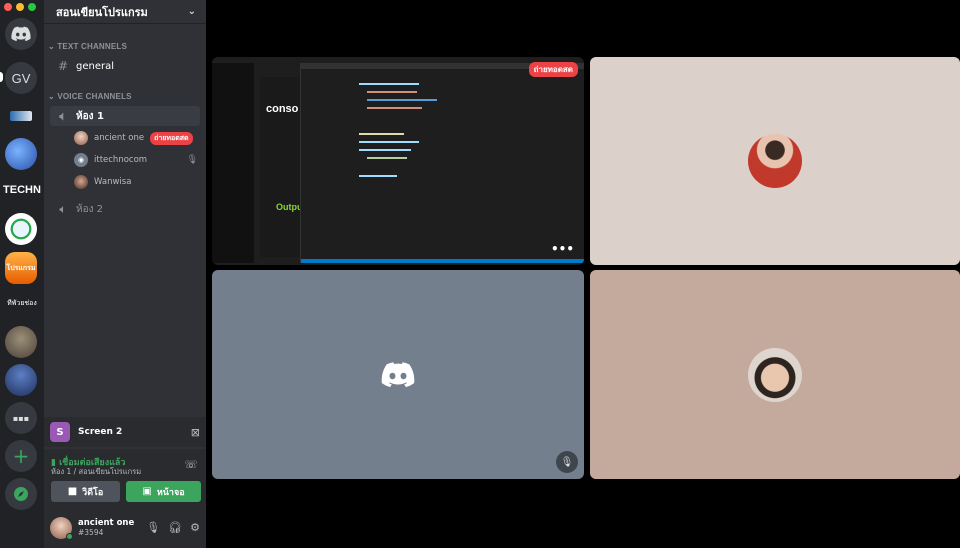 This screenshot has height=548, width=960. I want to click on more-options-icon: •••, so click(562, 249).